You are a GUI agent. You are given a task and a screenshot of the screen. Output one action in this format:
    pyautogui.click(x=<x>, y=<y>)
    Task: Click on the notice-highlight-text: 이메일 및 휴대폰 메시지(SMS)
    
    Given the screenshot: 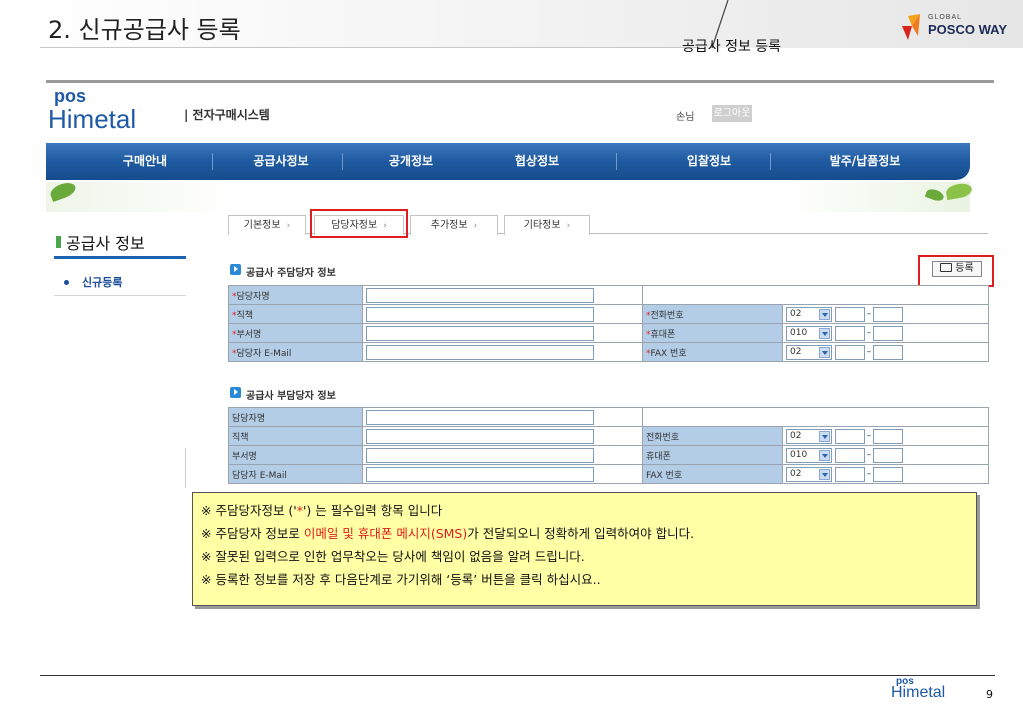 What is the action you would take?
    pyautogui.click(x=385, y=533)
    